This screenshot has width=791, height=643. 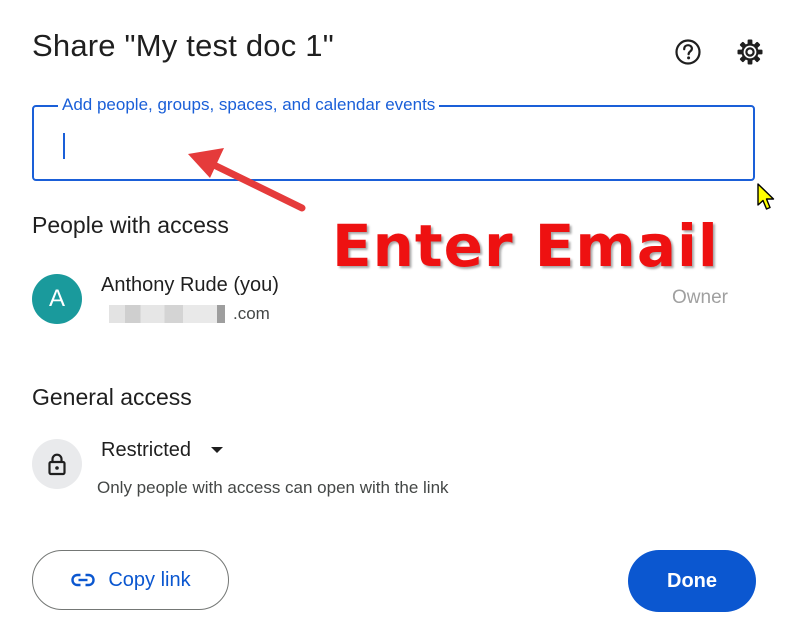 I want to click on dropdown-arrow-icon, so click(x=217, y=450).